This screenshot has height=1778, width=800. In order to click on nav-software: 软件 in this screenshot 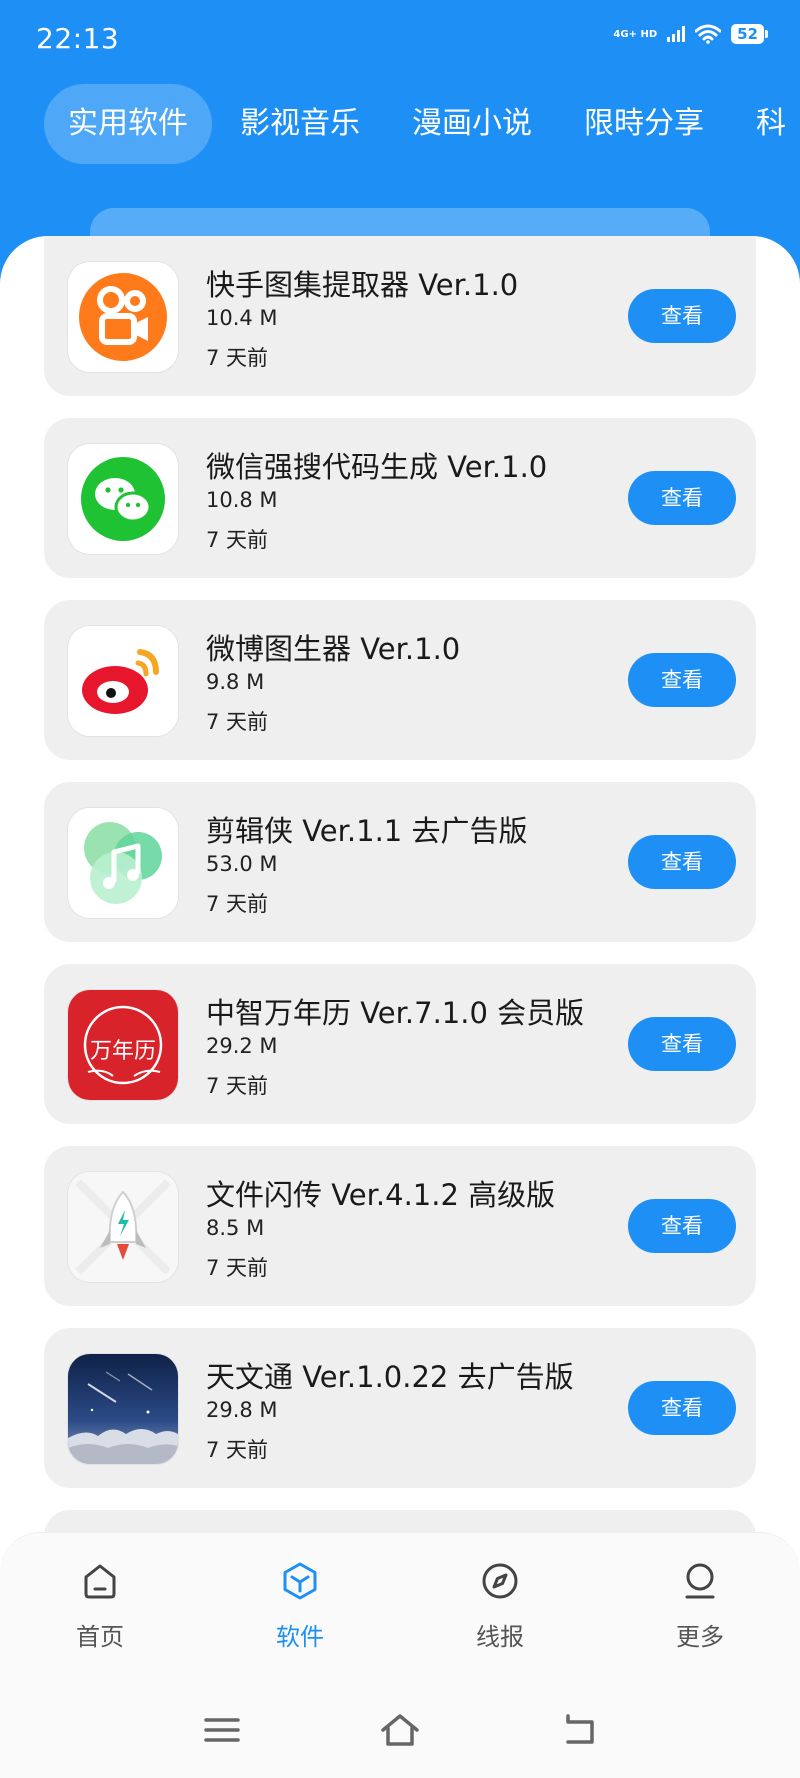, I will do `click(300, 1619)`.